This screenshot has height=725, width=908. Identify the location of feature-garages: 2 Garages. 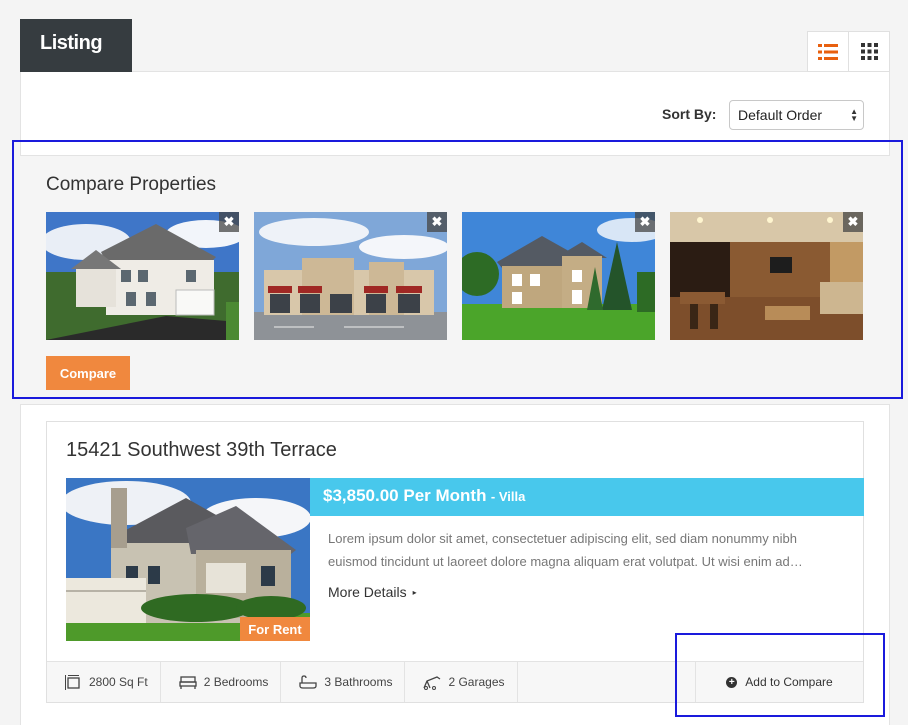
(461, 682).